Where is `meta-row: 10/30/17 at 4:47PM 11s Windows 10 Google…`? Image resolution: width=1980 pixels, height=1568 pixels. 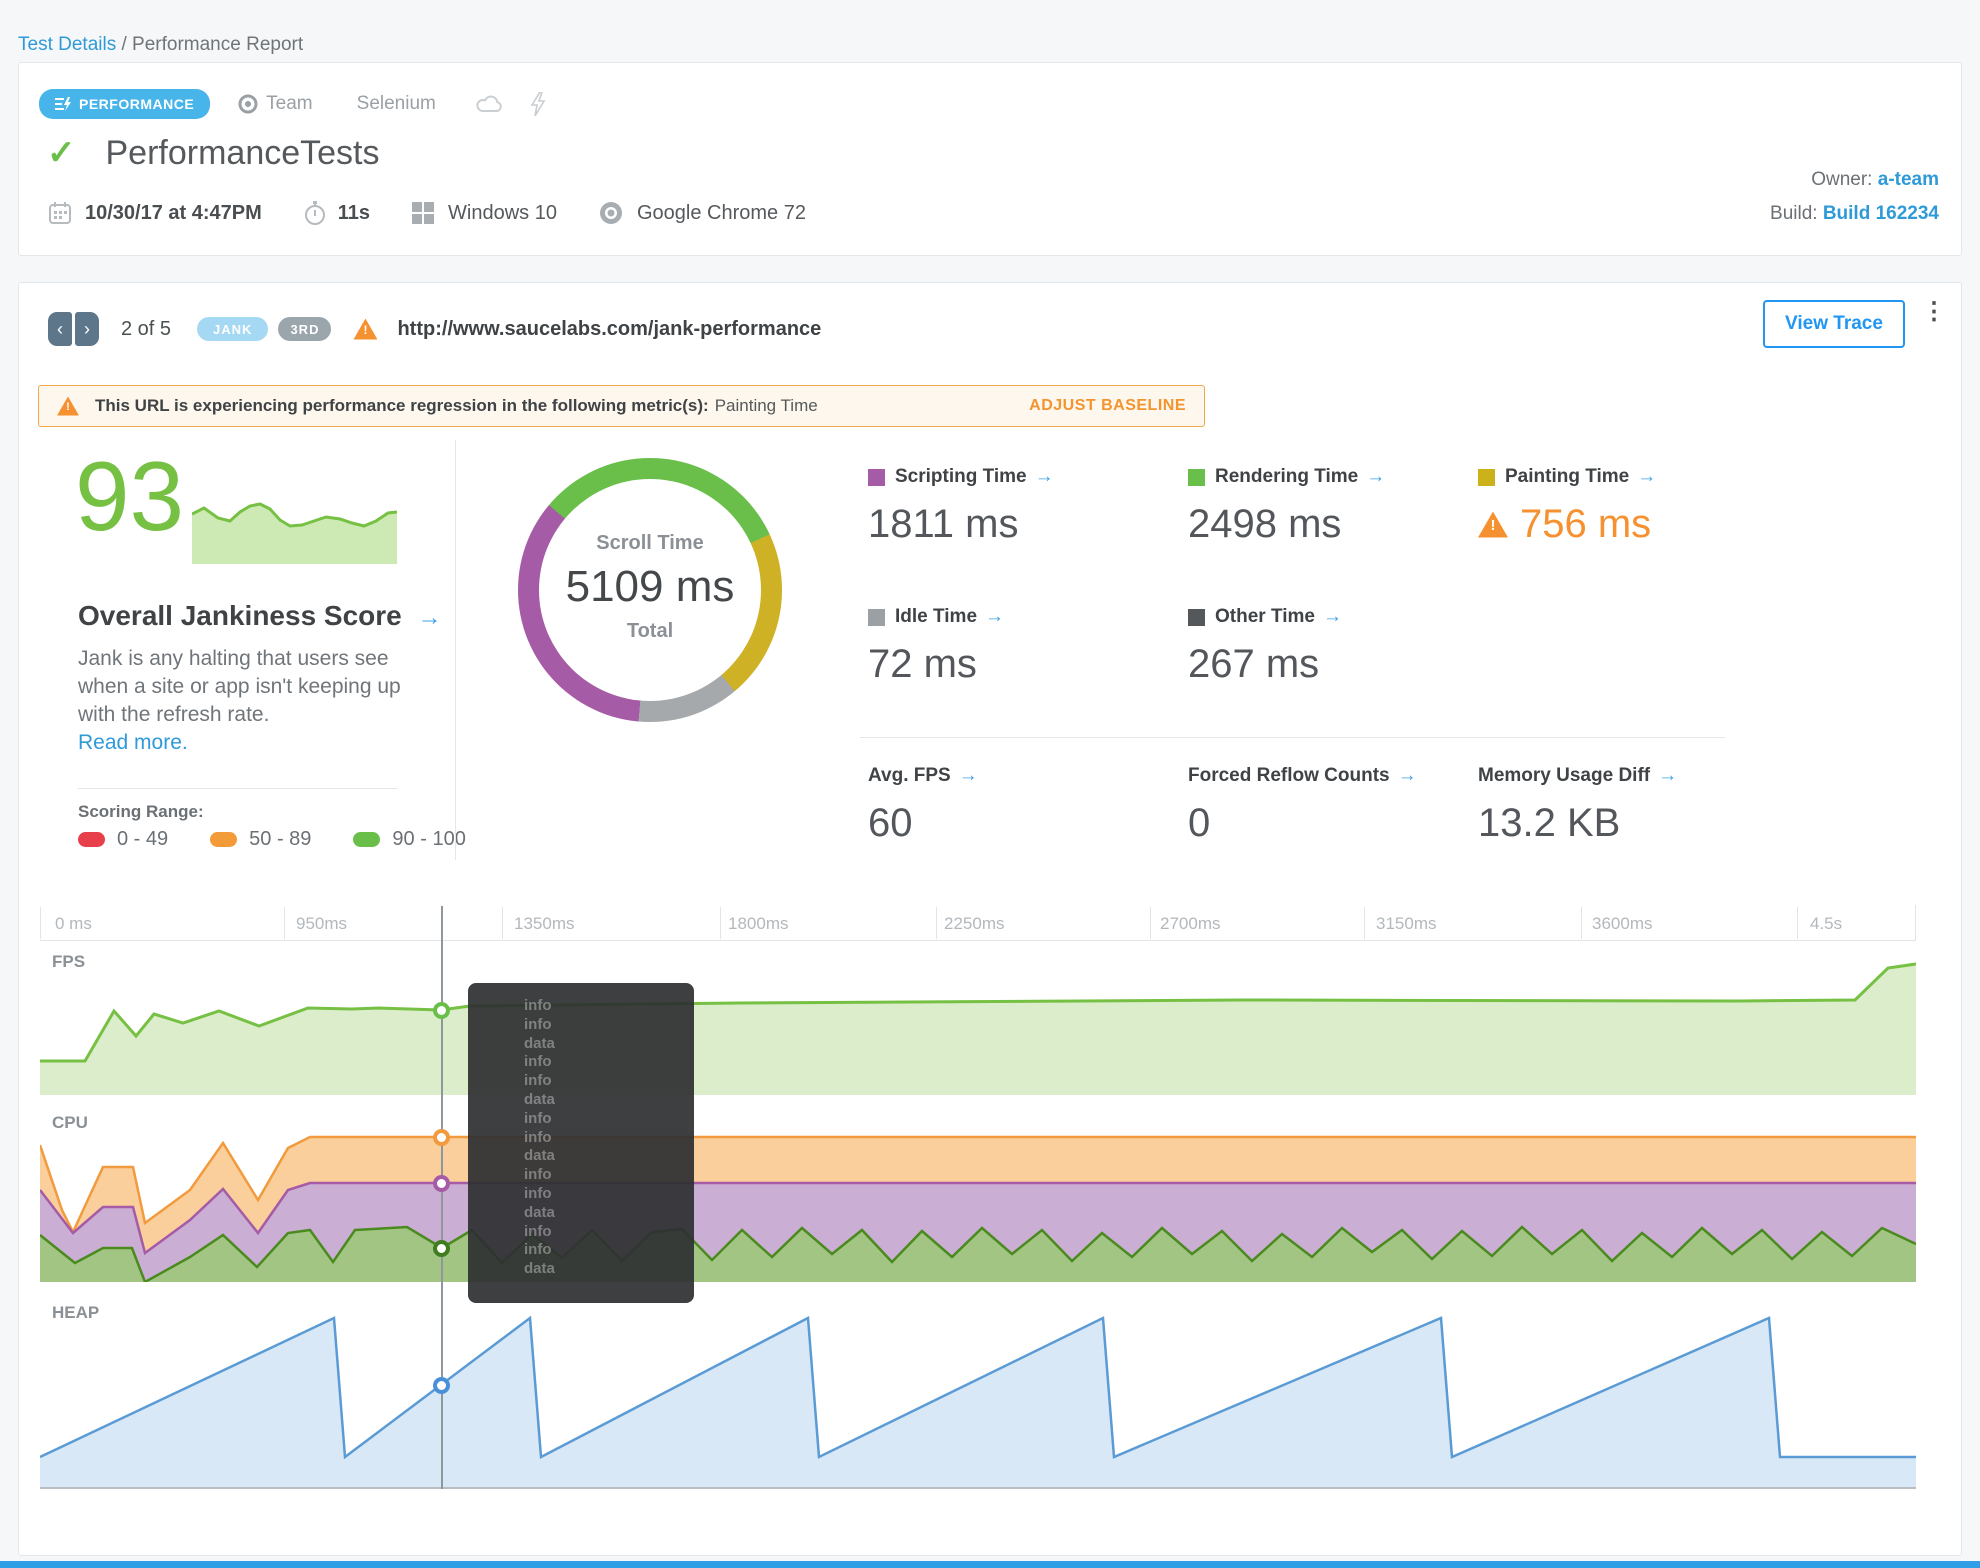
meta-row: 10/30/17 at 4:47PM 11s Windows 10 Google… is located at coordinates (427, 213).